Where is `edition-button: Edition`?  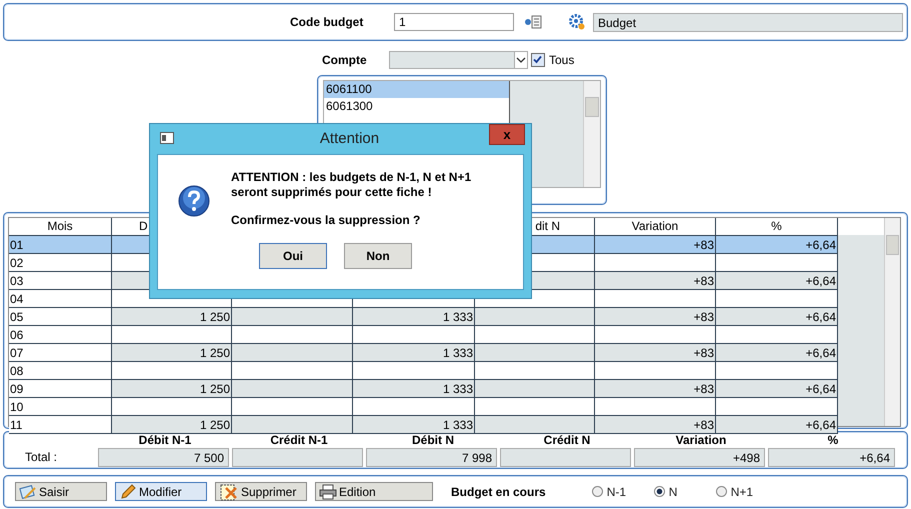 edition-button: Edition is located at coordinates (374, 491).